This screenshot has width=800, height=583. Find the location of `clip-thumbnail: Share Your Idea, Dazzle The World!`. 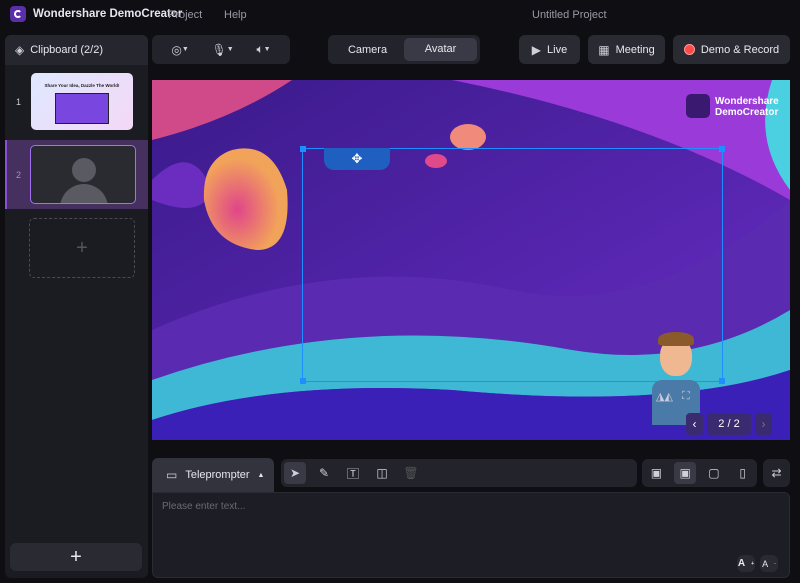

clip-thumbnail: Share Your Idea, Dazzle The World! is located at coordinates (82, 101).